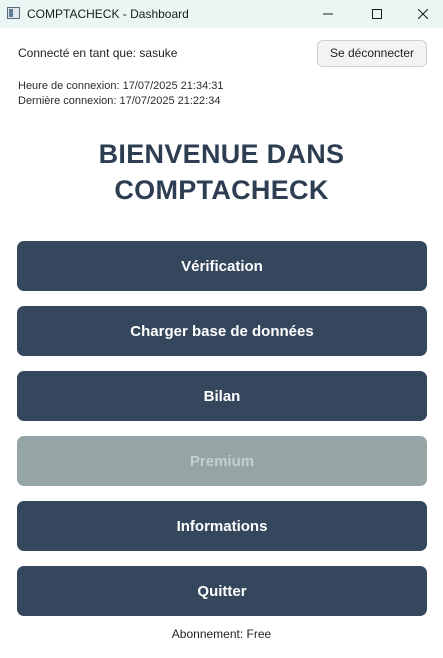 Image resolution: width=443 pixels, height=658 pixels. What do you see at coordinates (222, 331) in the screenshot?
I see `load-database-button: Charger base de données` at bounding box center [222, 331].